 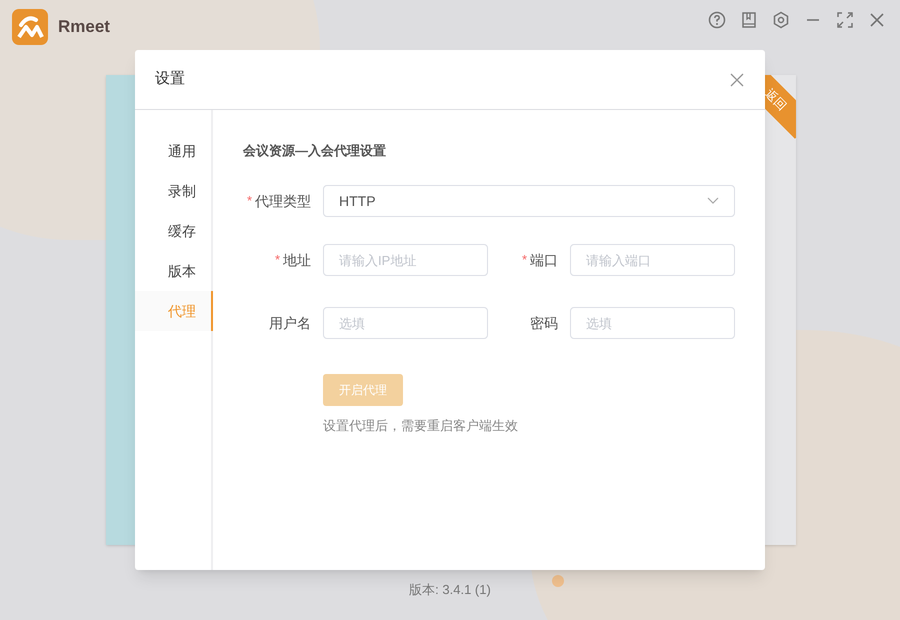 I want to click on sidebar-tab: 录制, so click(x=173, y=191).